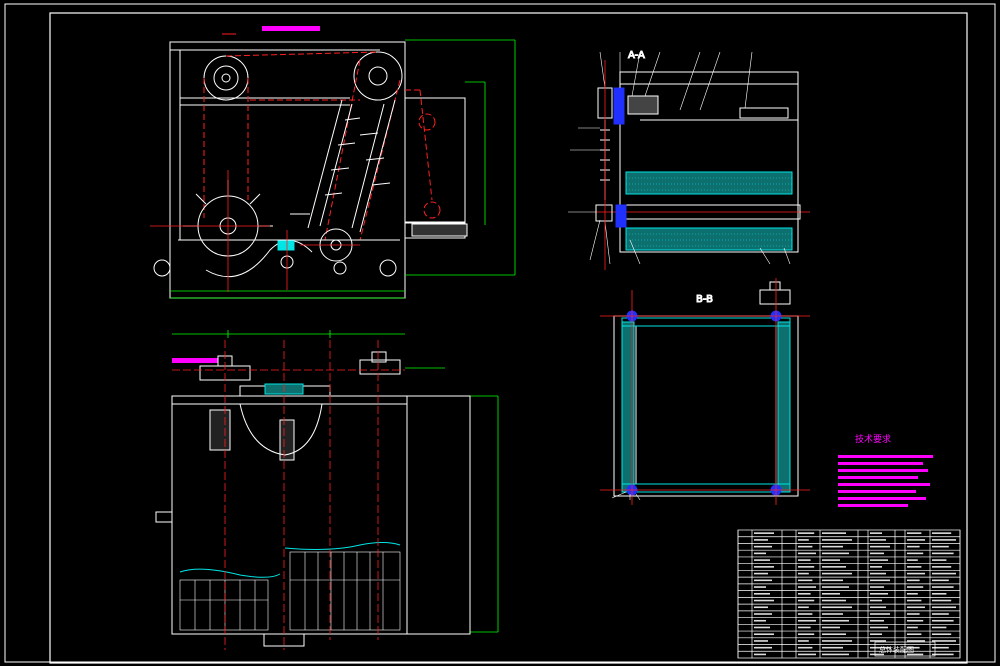 The height and width of the screenshot is (666, 1000). I want to click on section-b-frame, so click(706, 406).